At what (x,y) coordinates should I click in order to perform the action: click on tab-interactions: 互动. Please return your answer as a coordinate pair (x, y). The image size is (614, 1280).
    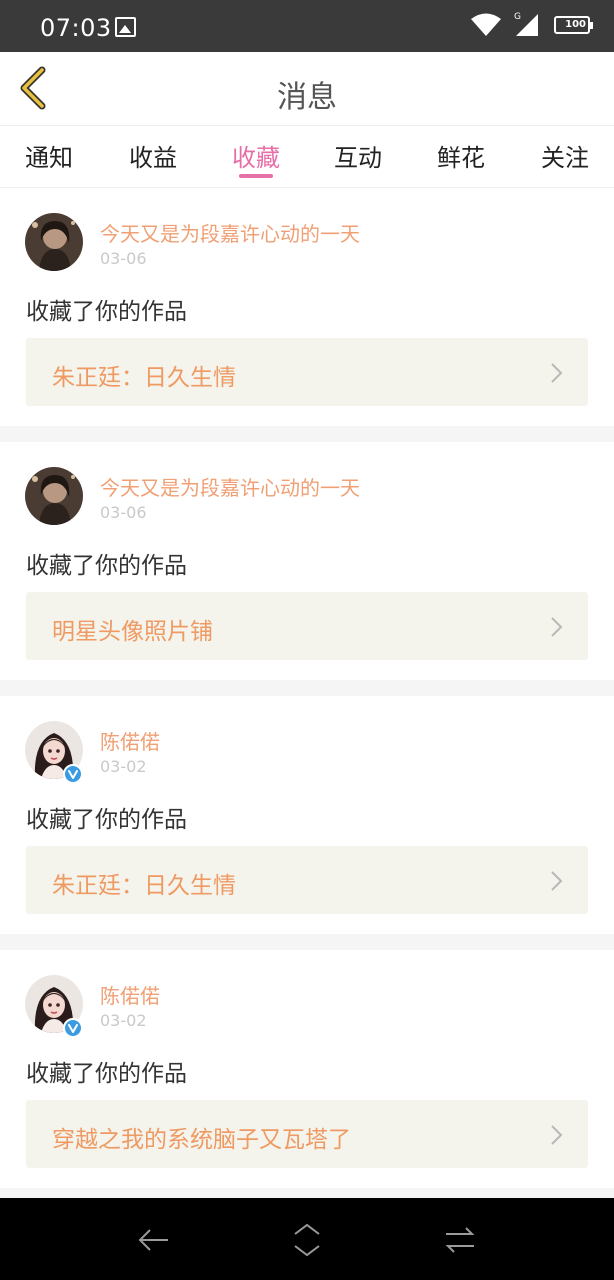
    Looking at the image, I should click on (358, 155).